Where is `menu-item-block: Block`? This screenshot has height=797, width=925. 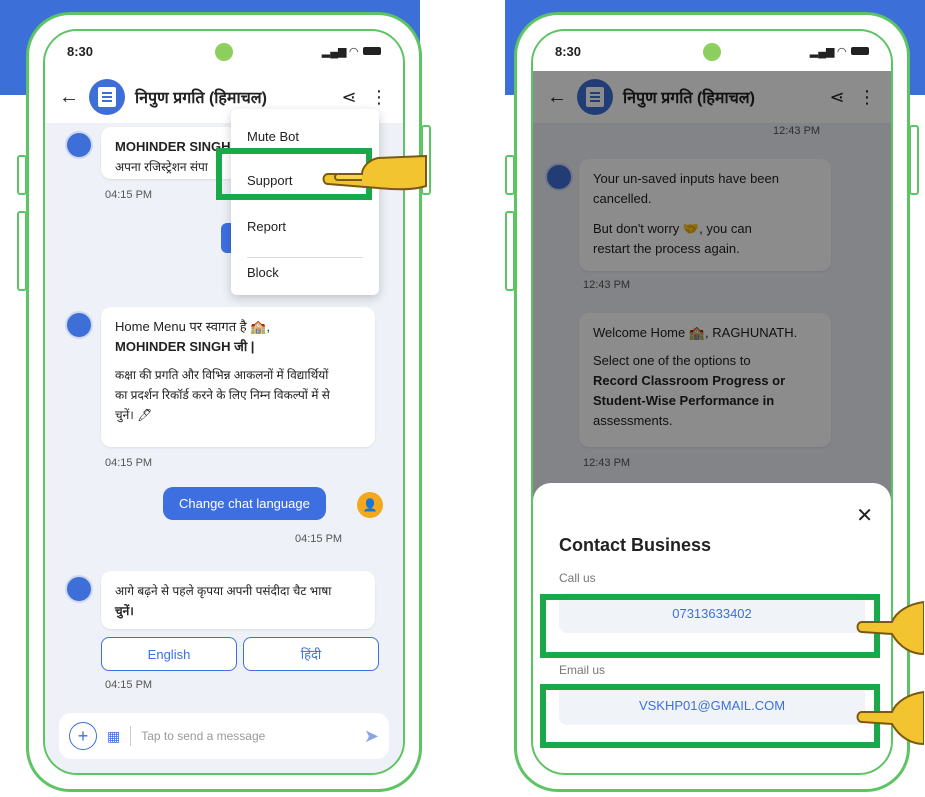 menu-item-block: Block is located at coordinates (263, 272).